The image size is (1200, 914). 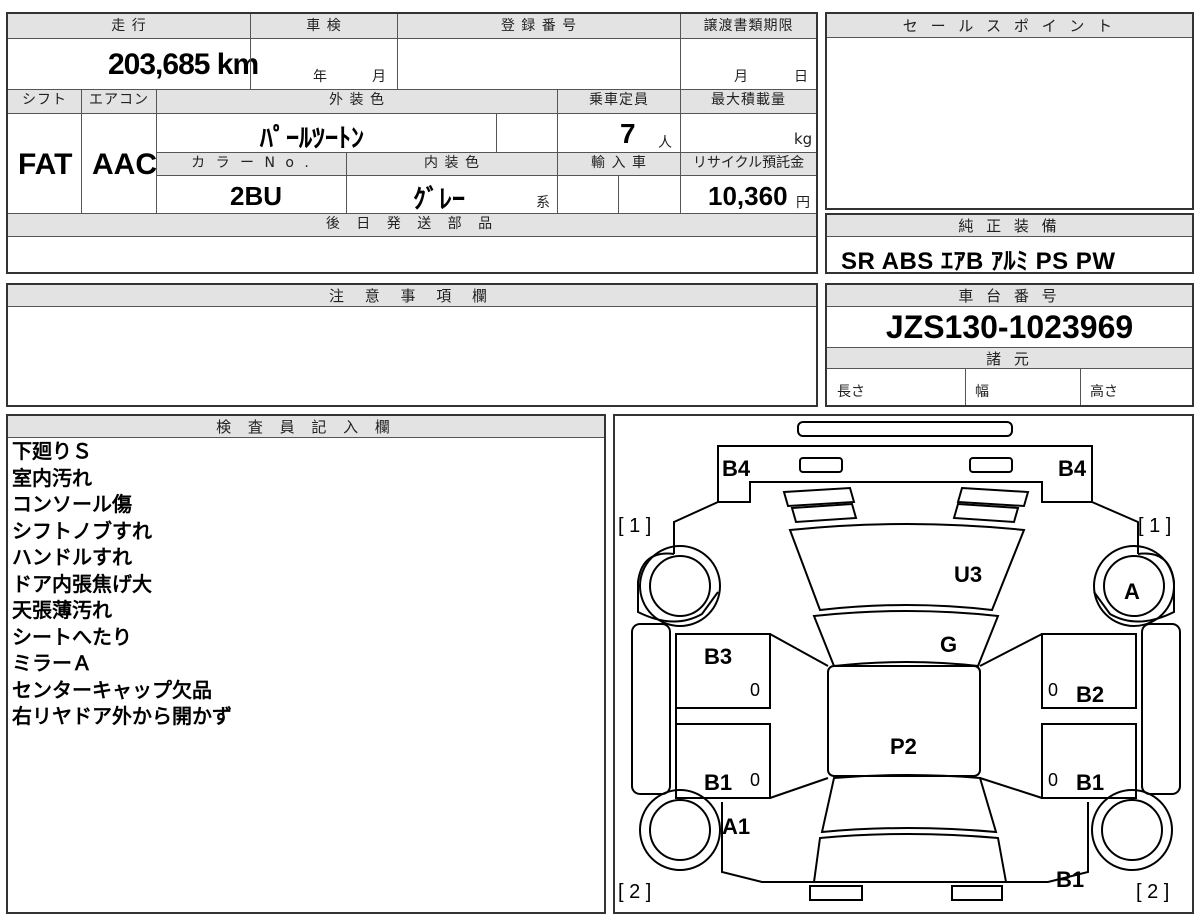 I want to click on interior-color-value: ｸﾞﾚｰ, so click(x=439, y=199).